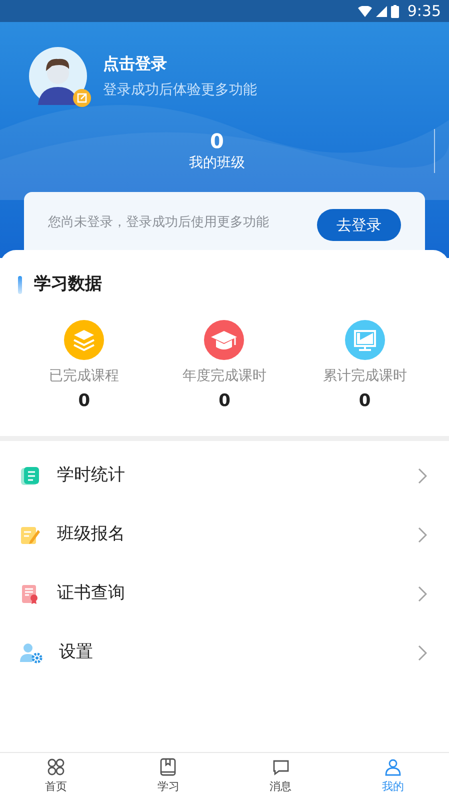  Describe the element at coordinates (364, 340) in the screenshot. I see `monitor-icon` at that location.